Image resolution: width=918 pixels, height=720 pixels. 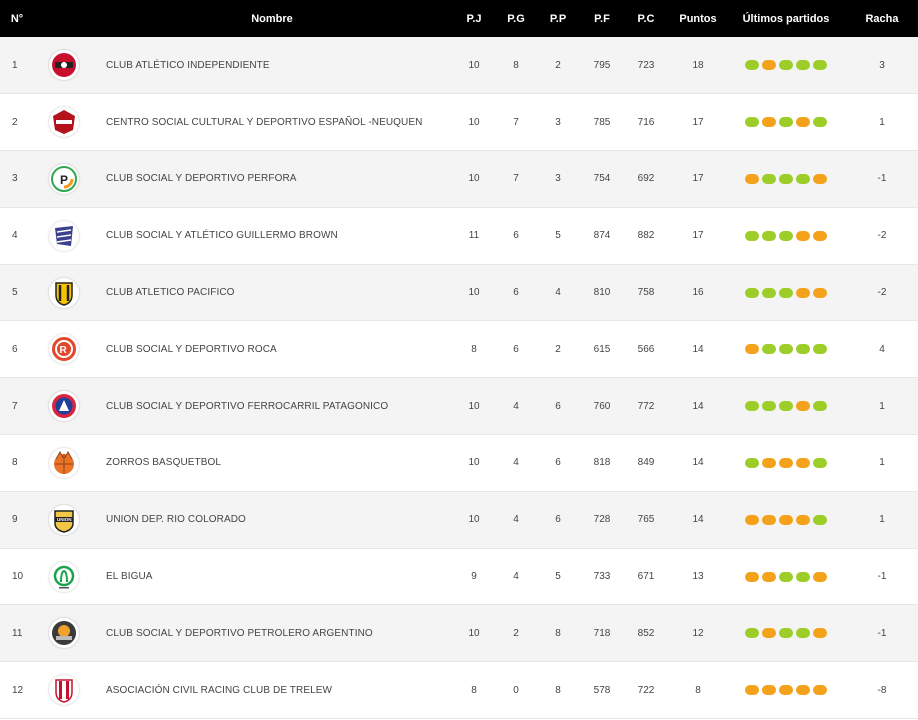 I want to click on header-pf: P.F, so click(x=602, y=18).